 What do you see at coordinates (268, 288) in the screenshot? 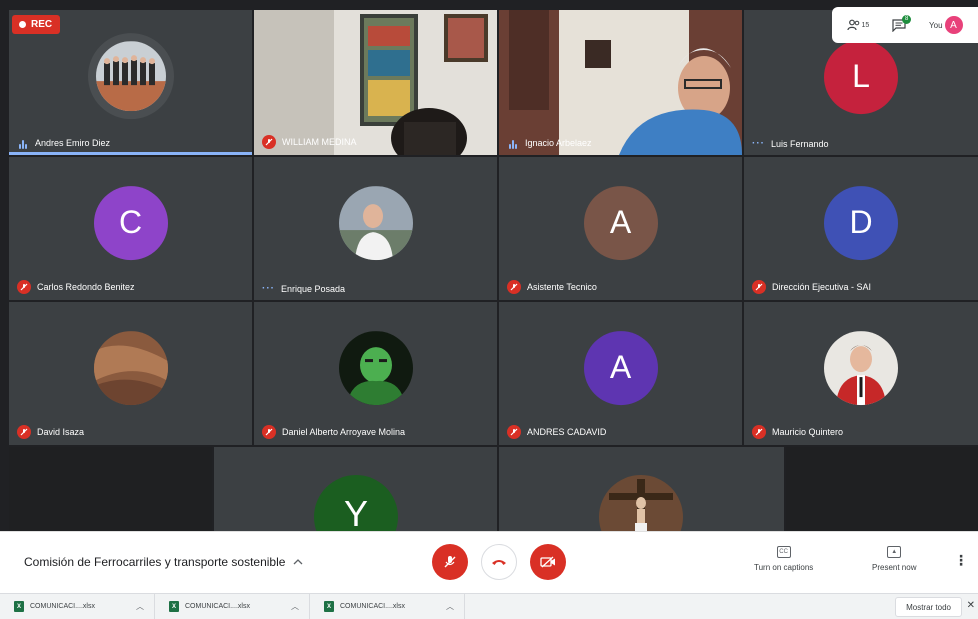
I see `more-options-icon: ···` at bounding box center [268, 288].